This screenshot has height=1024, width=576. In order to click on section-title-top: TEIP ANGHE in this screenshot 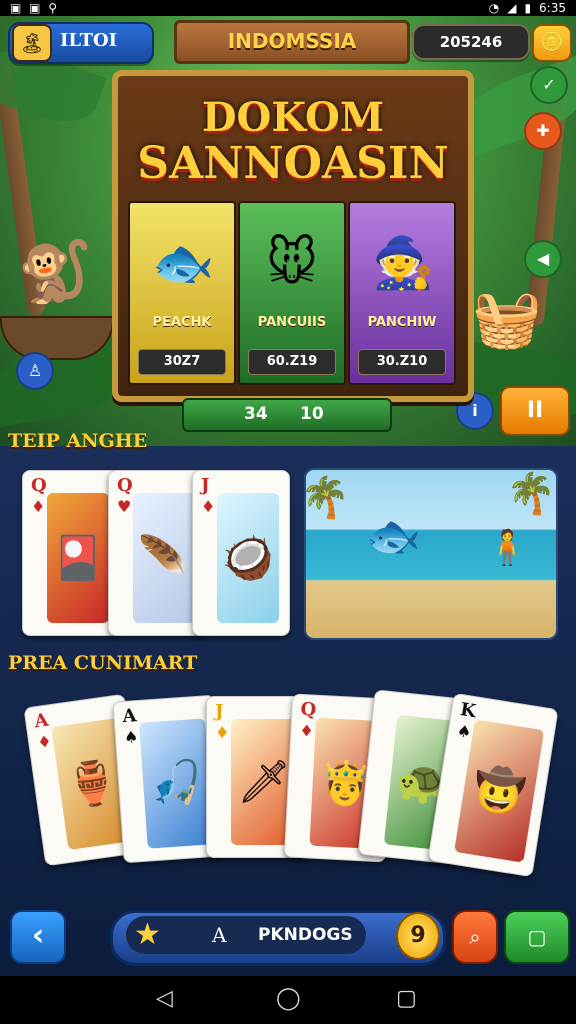, I will do `click(78, 441)`.